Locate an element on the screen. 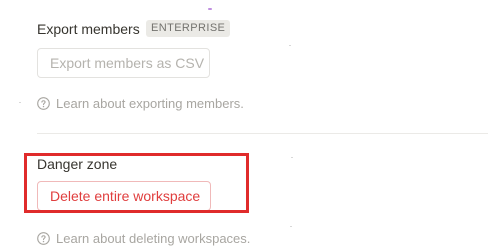 The width and height of the screenshot is (488, 247). highlight-box is located at coordinates (136, 183).